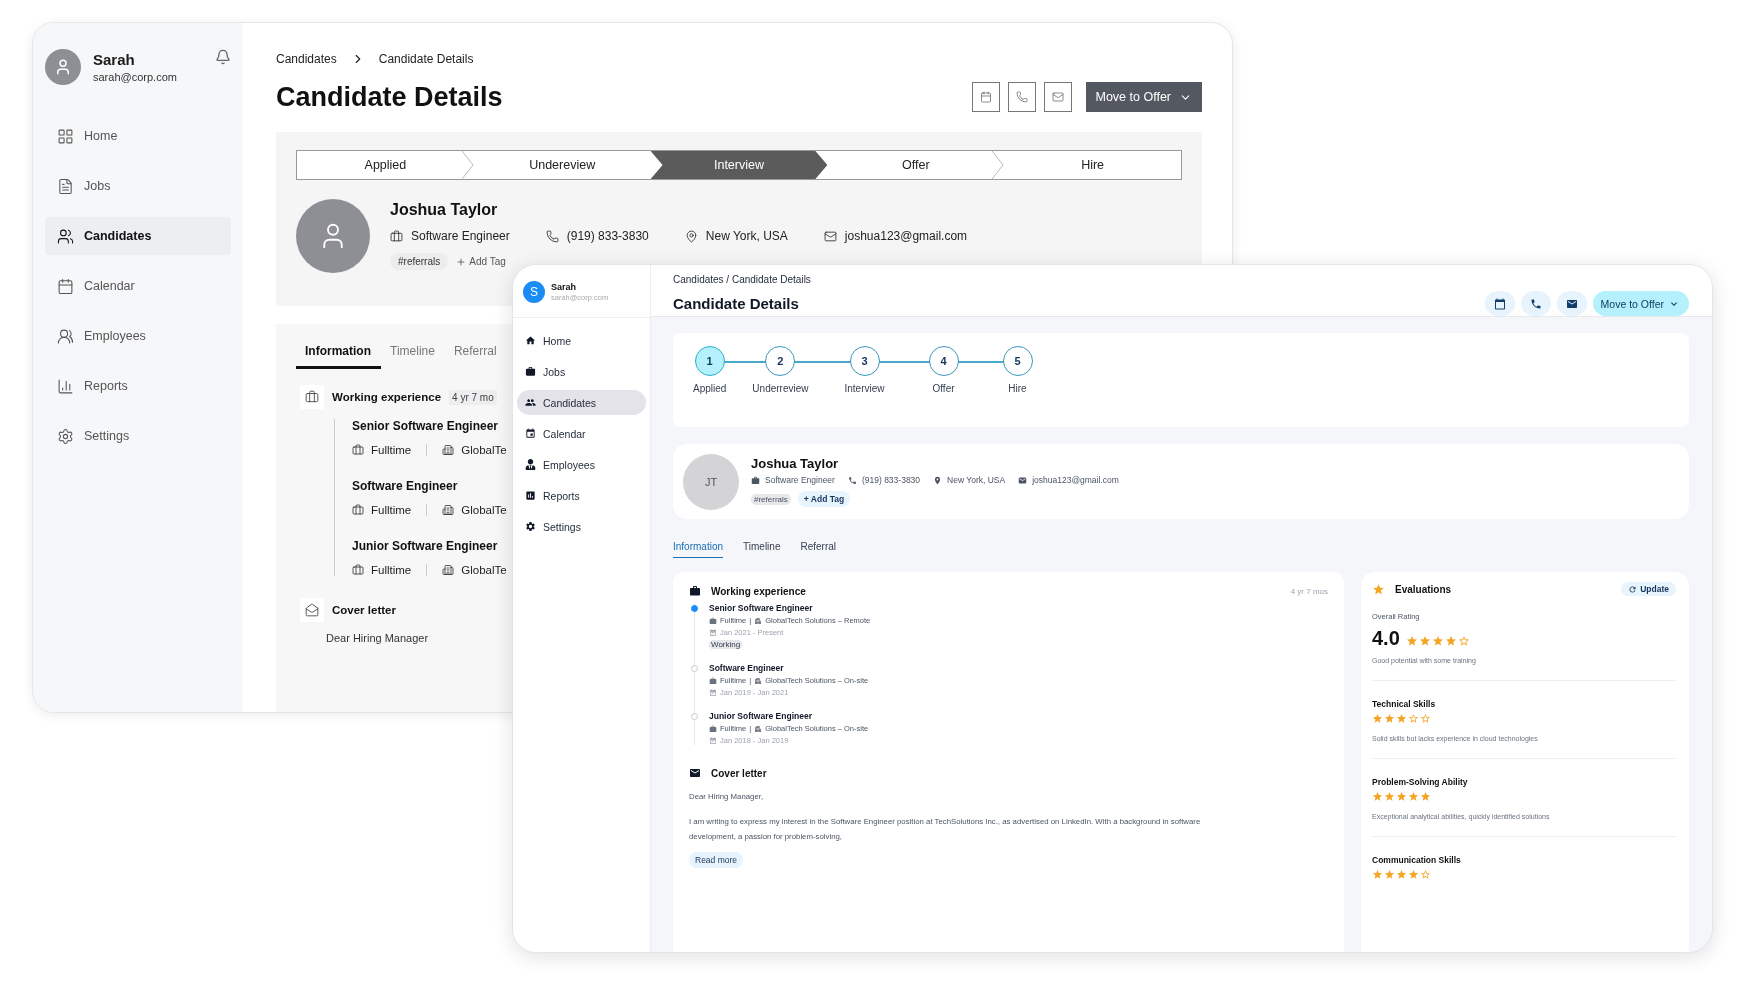 This screenshot has width=1744, height=993. What do you see at coordinates (460, 236) in the screenshot?
I see `candidate-detail: Software Engineer` at bounding box center [460, 236].